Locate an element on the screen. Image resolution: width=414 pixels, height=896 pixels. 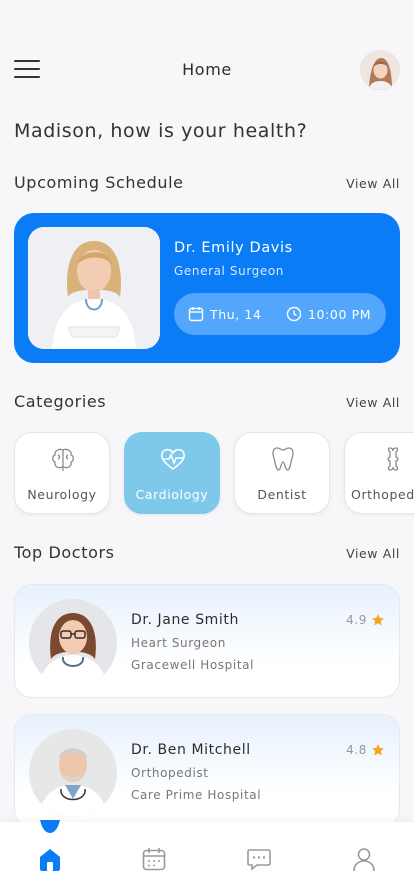
doctor-rating: 4.8 is located at coordinates (365, 750).